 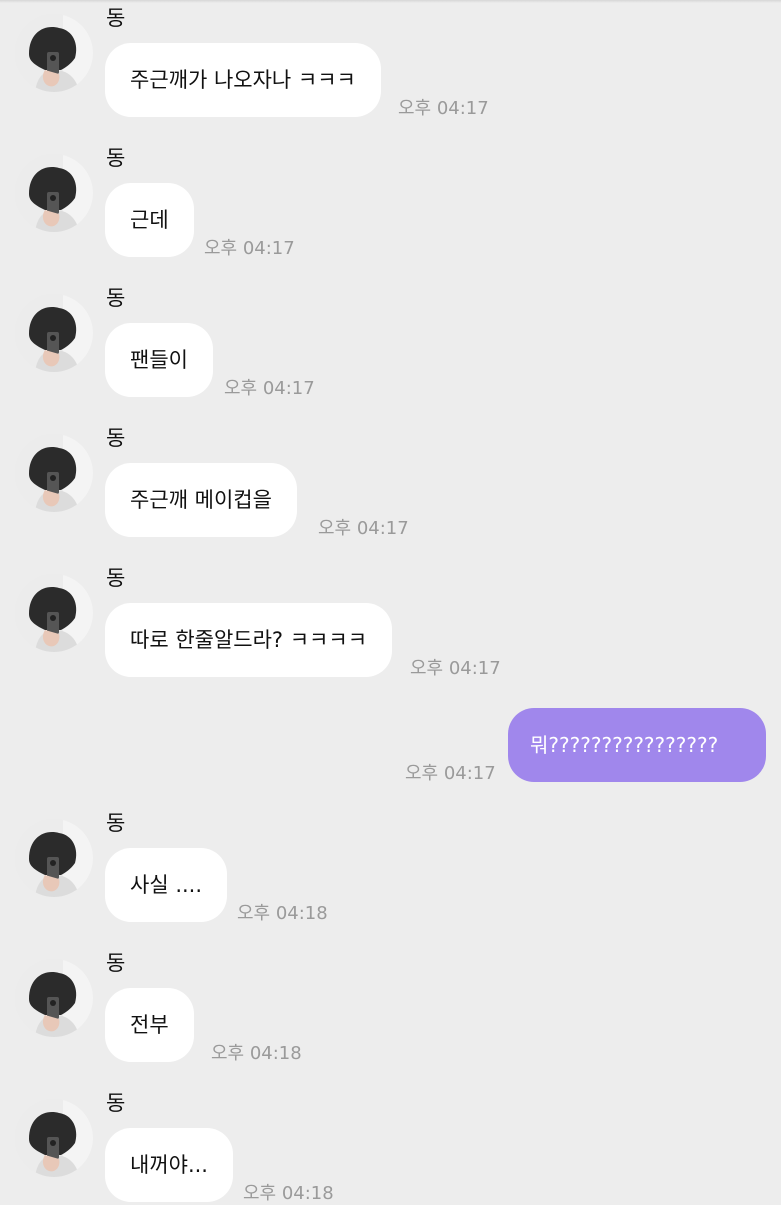 What do you see at coordinates (390, 340) in the screenshot?
I see `incoming-message: 동 팬들이 오후 04:17` at bounding box center [390, 340].